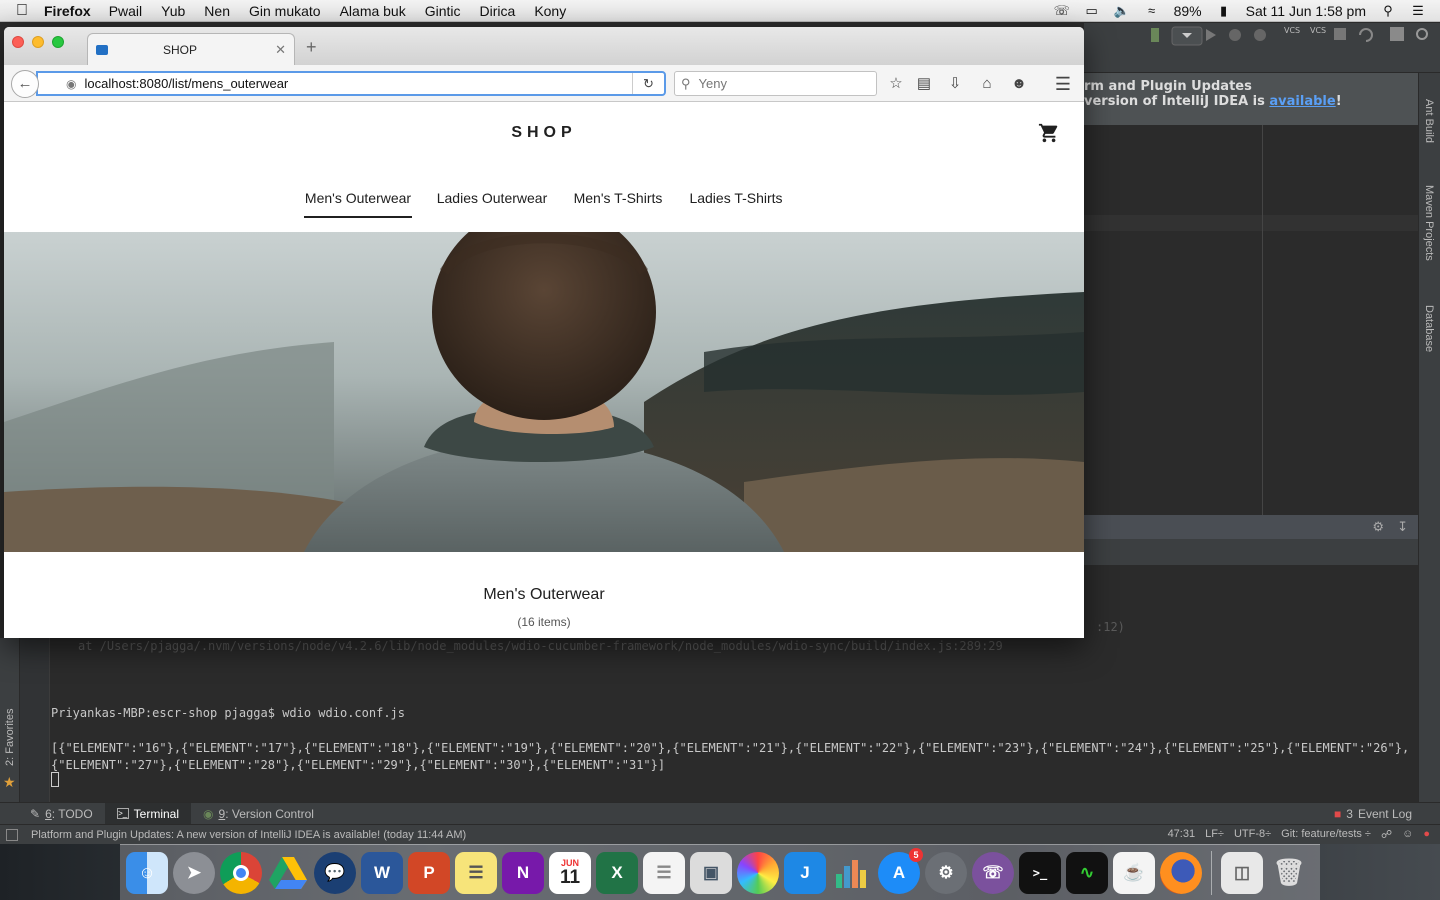  What do you see at coordinates (125, 11) in the screenshot?
I see `menu-item-1: Pwail` at bounding box center [125, 11].